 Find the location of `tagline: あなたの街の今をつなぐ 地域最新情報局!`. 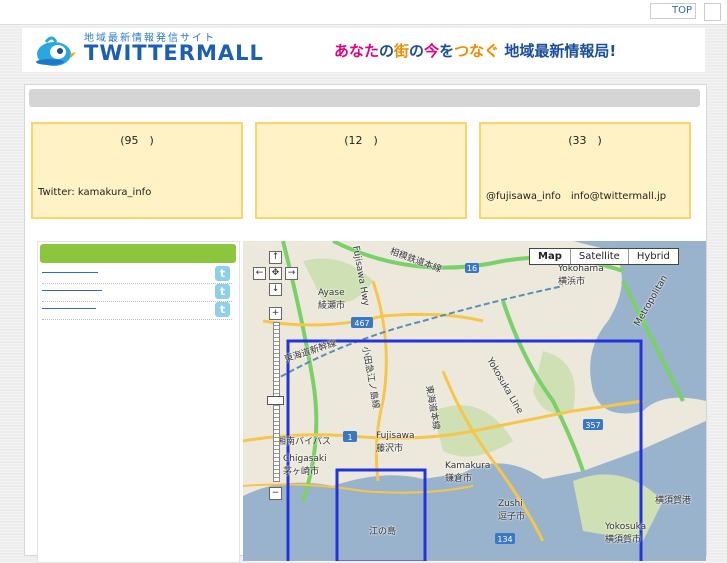

tagline: あなたの街の今をつなぐ 地域最新情報局! is located at coordinates (475, 50).